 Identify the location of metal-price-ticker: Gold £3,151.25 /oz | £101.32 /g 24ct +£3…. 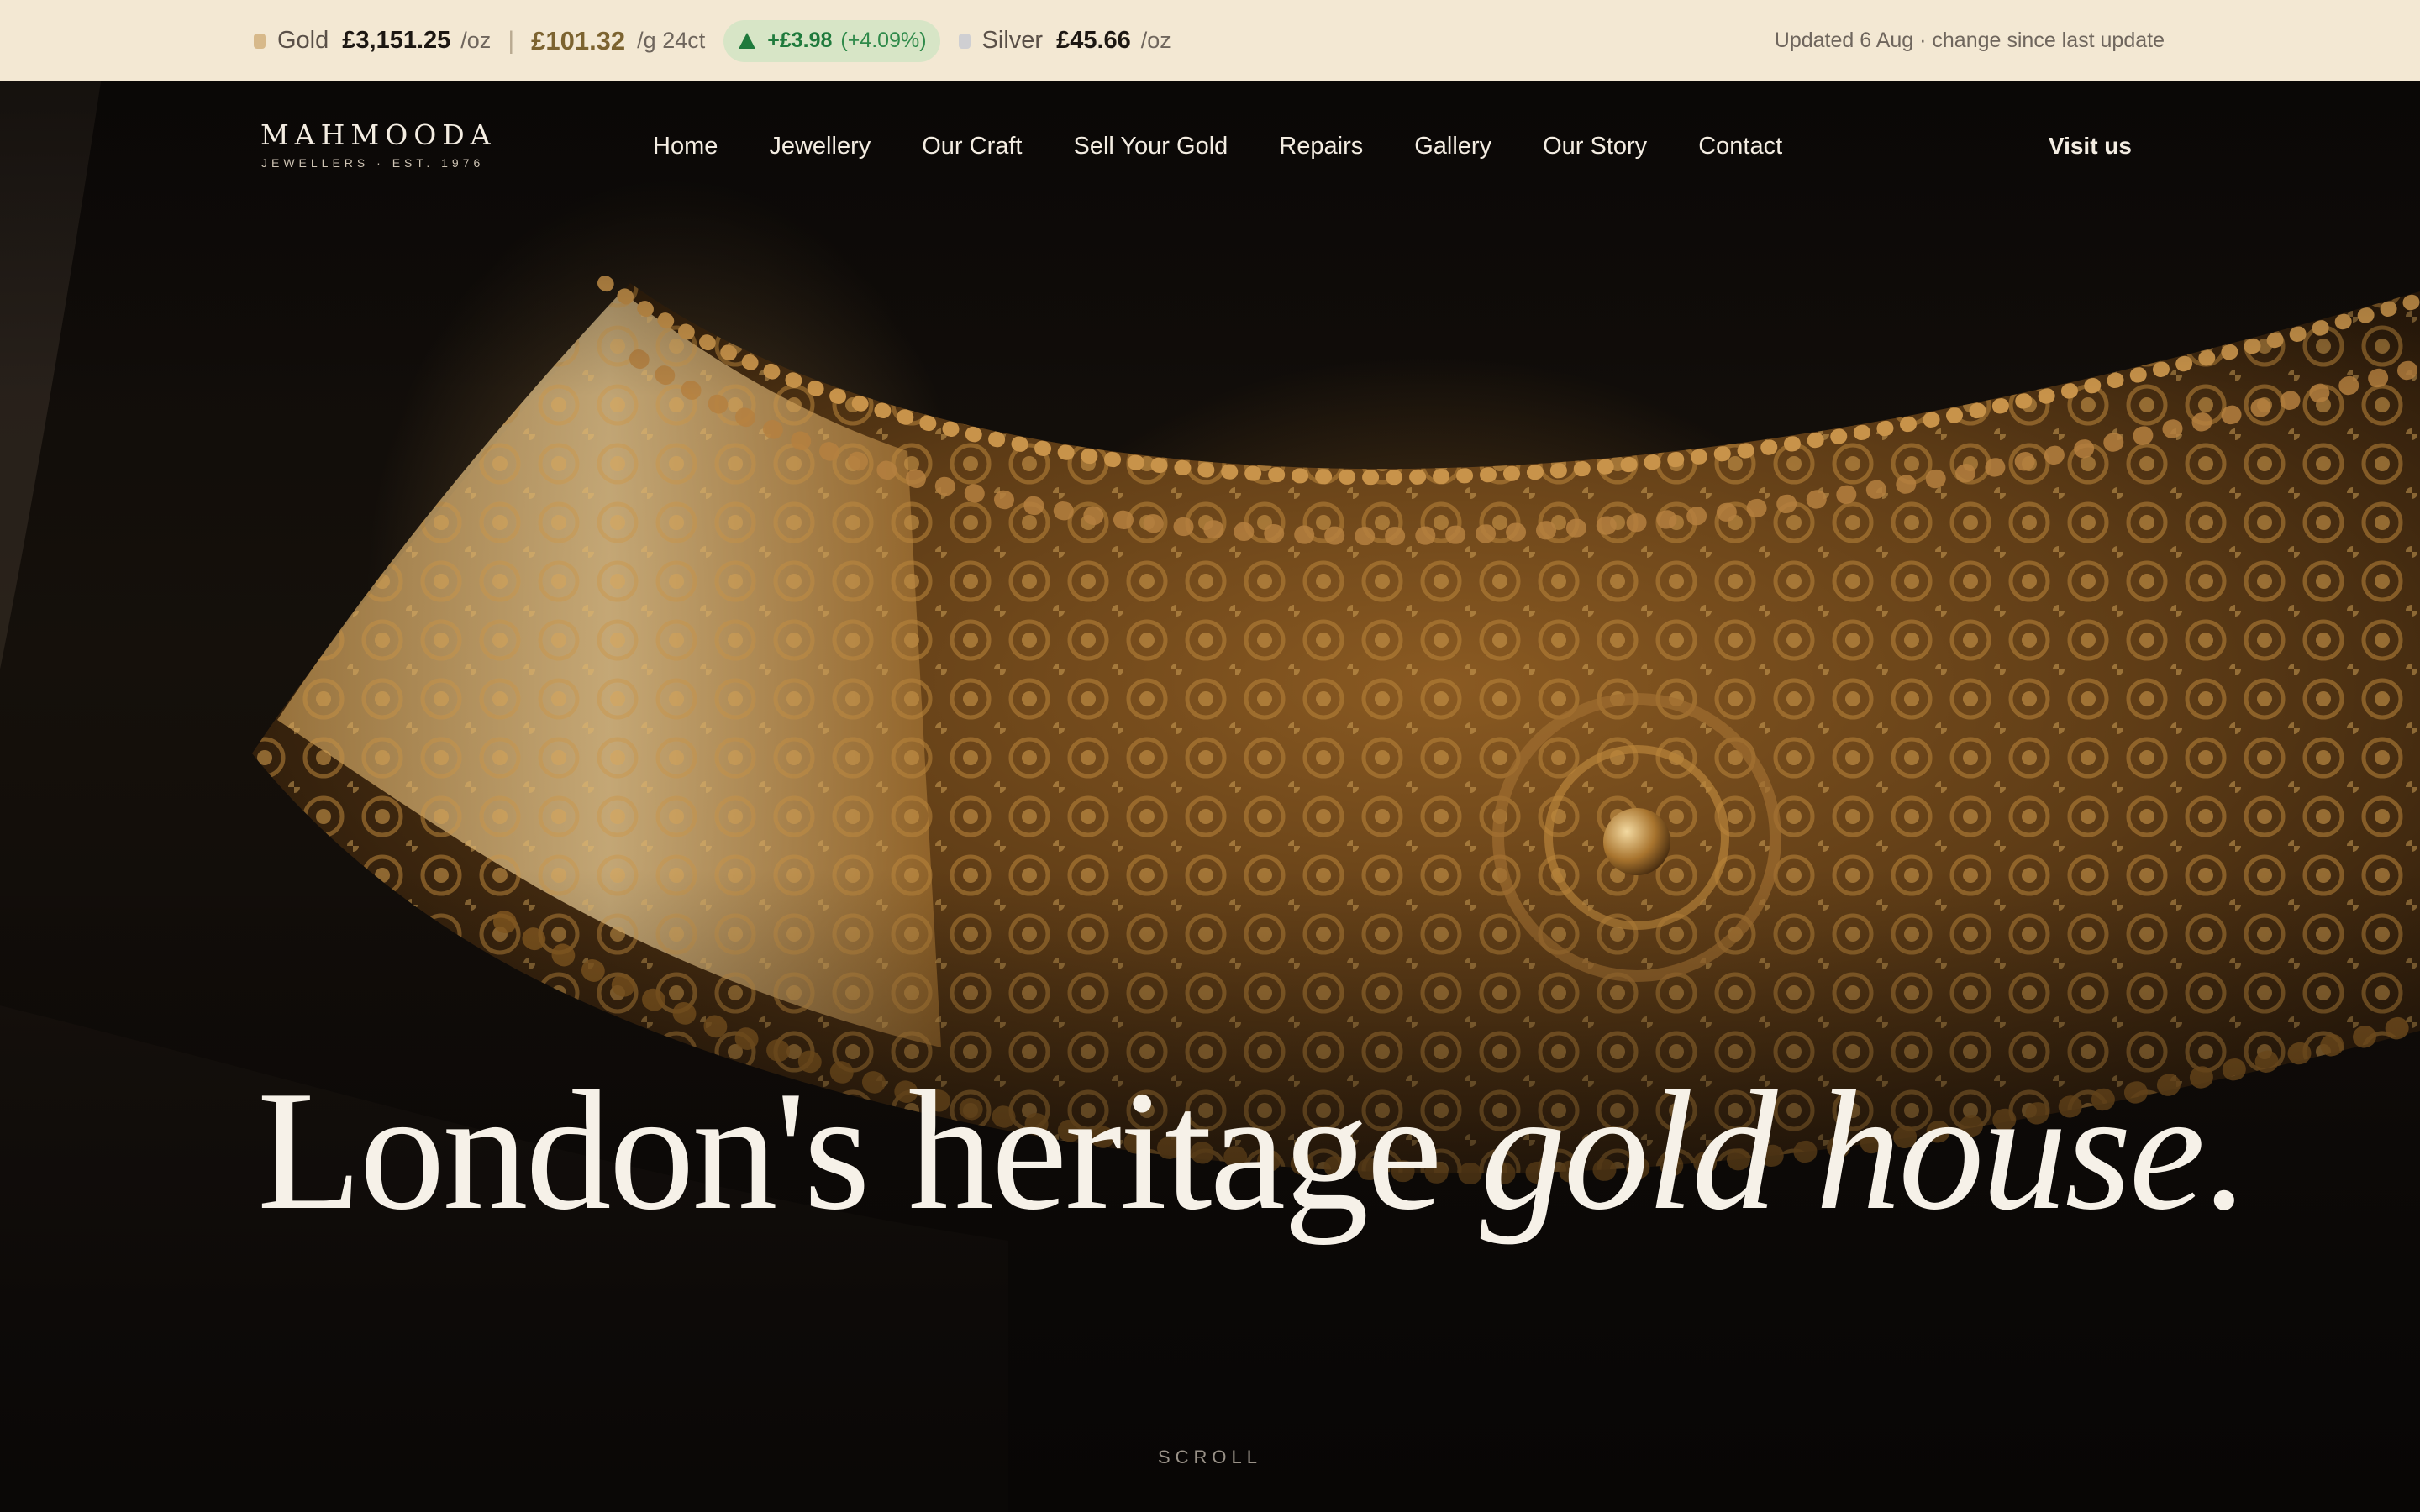
(1210, 40).